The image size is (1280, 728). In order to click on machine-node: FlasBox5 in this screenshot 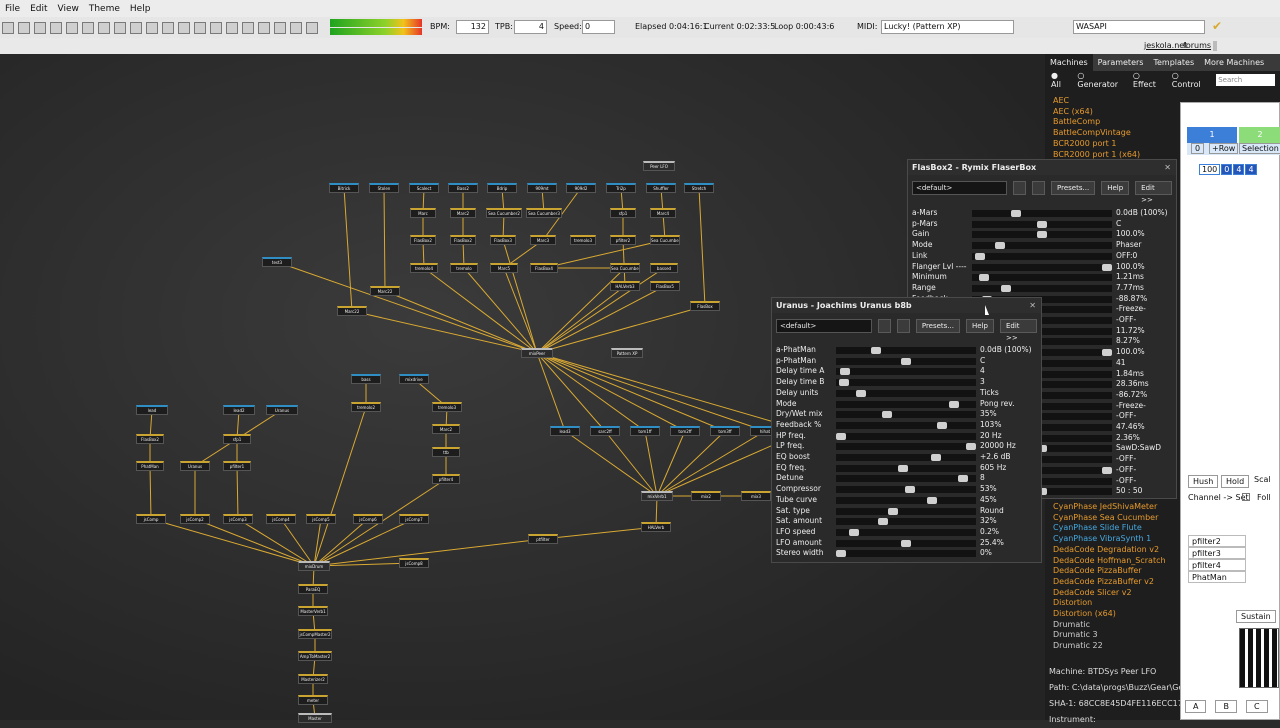, I will do `click(665, 286)`.